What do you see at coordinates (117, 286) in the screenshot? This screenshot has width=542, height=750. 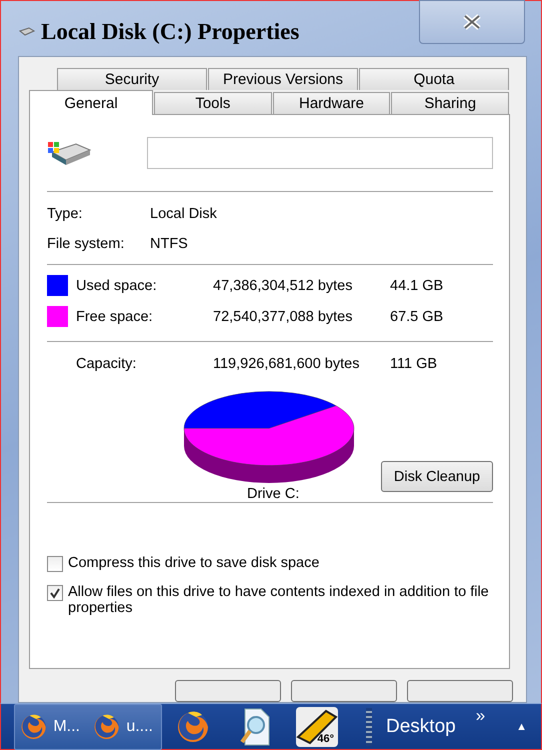 I see `space-label: Used space:` at bounding box center [117, 286].